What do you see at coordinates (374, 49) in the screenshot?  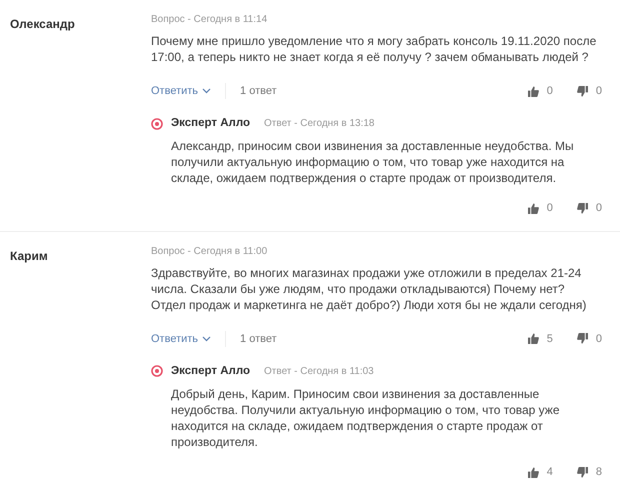 I see `question-text: Почему мне пришло уведомление что я могу забрать консоль 19.11.2020 после 17:00, а теперь никто не знает когда я её получу ? зачем обманывать людей ?` at bounding box center [374, 49].